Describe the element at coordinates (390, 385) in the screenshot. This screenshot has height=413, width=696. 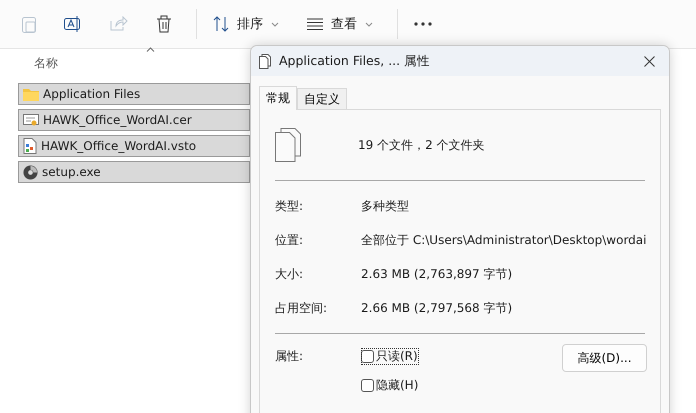
I see `attribute-checkbox: 隐藏(H)` at that location.